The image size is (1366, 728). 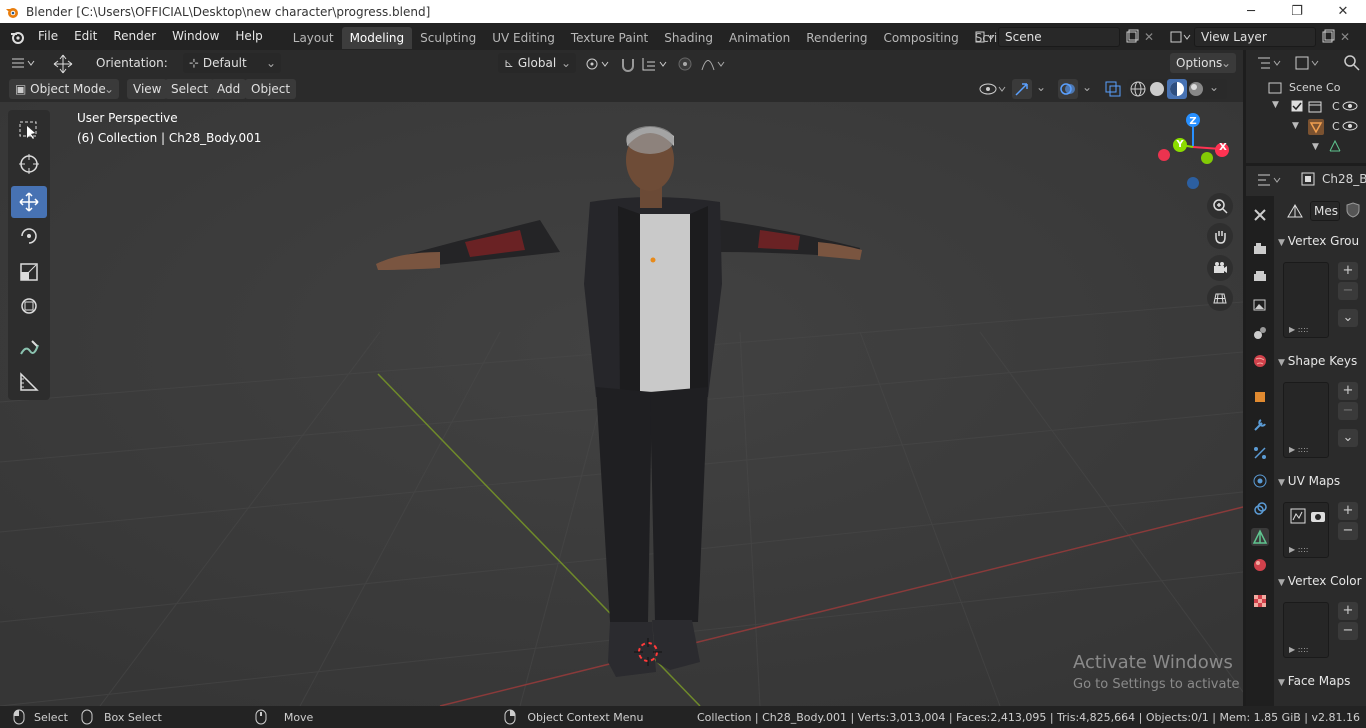 I want to click on viewport-menu-object: Object, so click(x=271, y=89).